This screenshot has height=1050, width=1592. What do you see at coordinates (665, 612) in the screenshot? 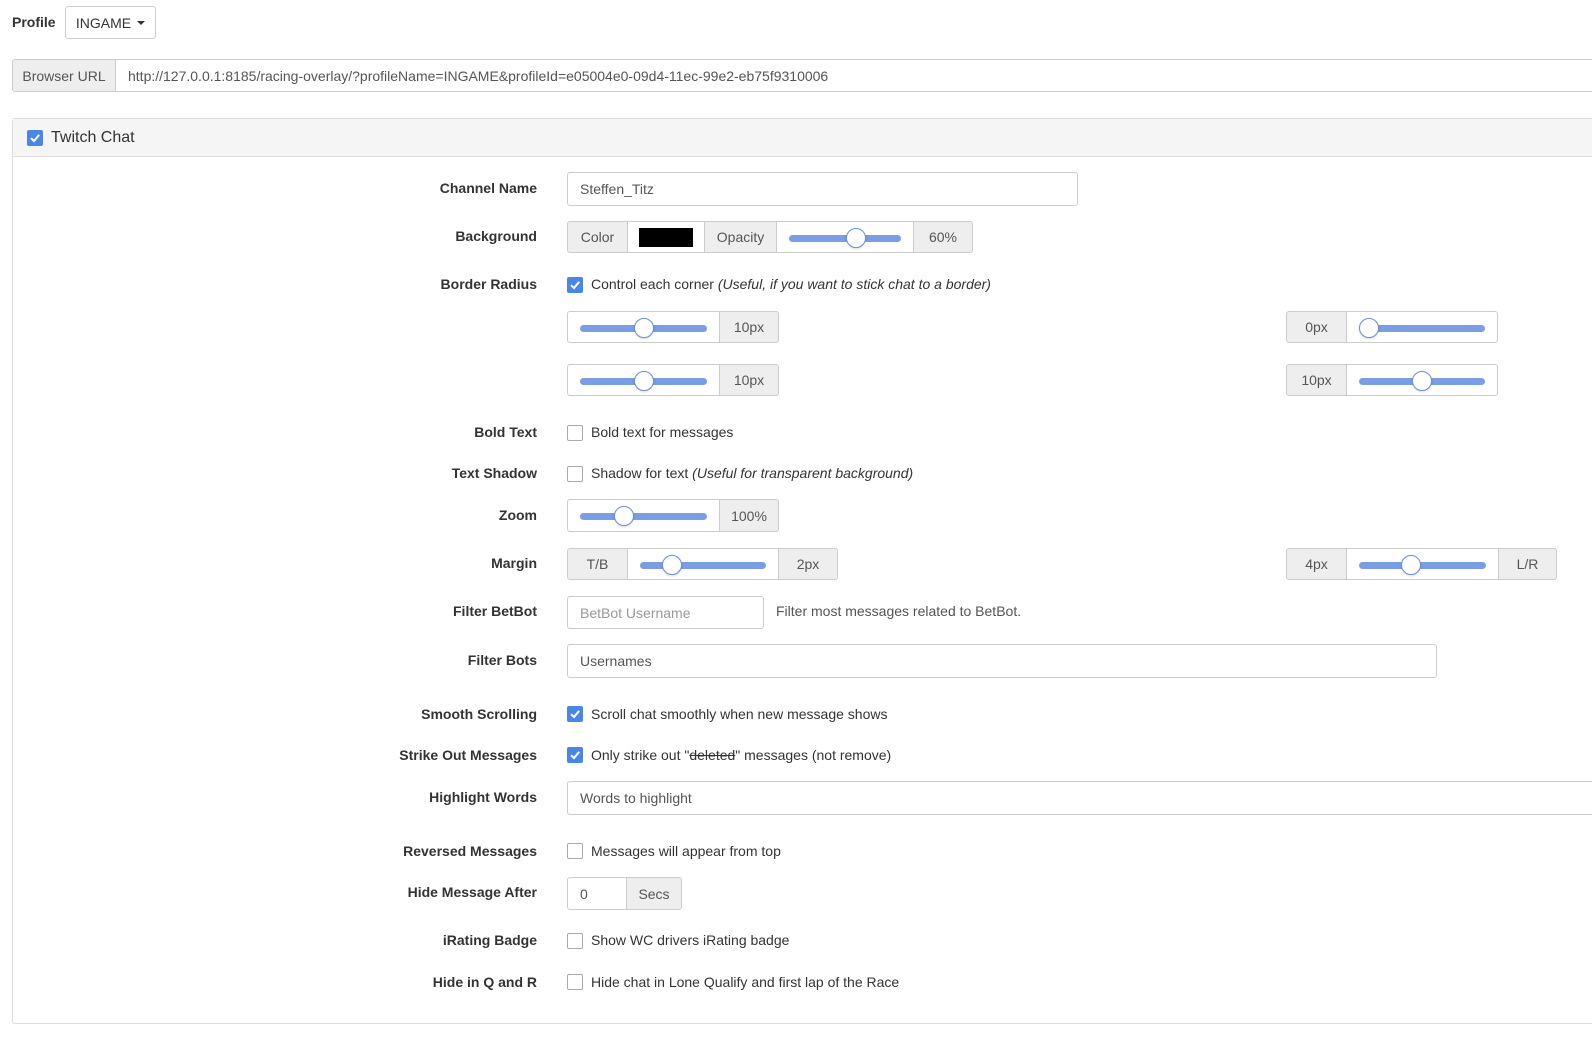
I see `betbot-username-input: BetBot Username` at bounding box center [665, 612].